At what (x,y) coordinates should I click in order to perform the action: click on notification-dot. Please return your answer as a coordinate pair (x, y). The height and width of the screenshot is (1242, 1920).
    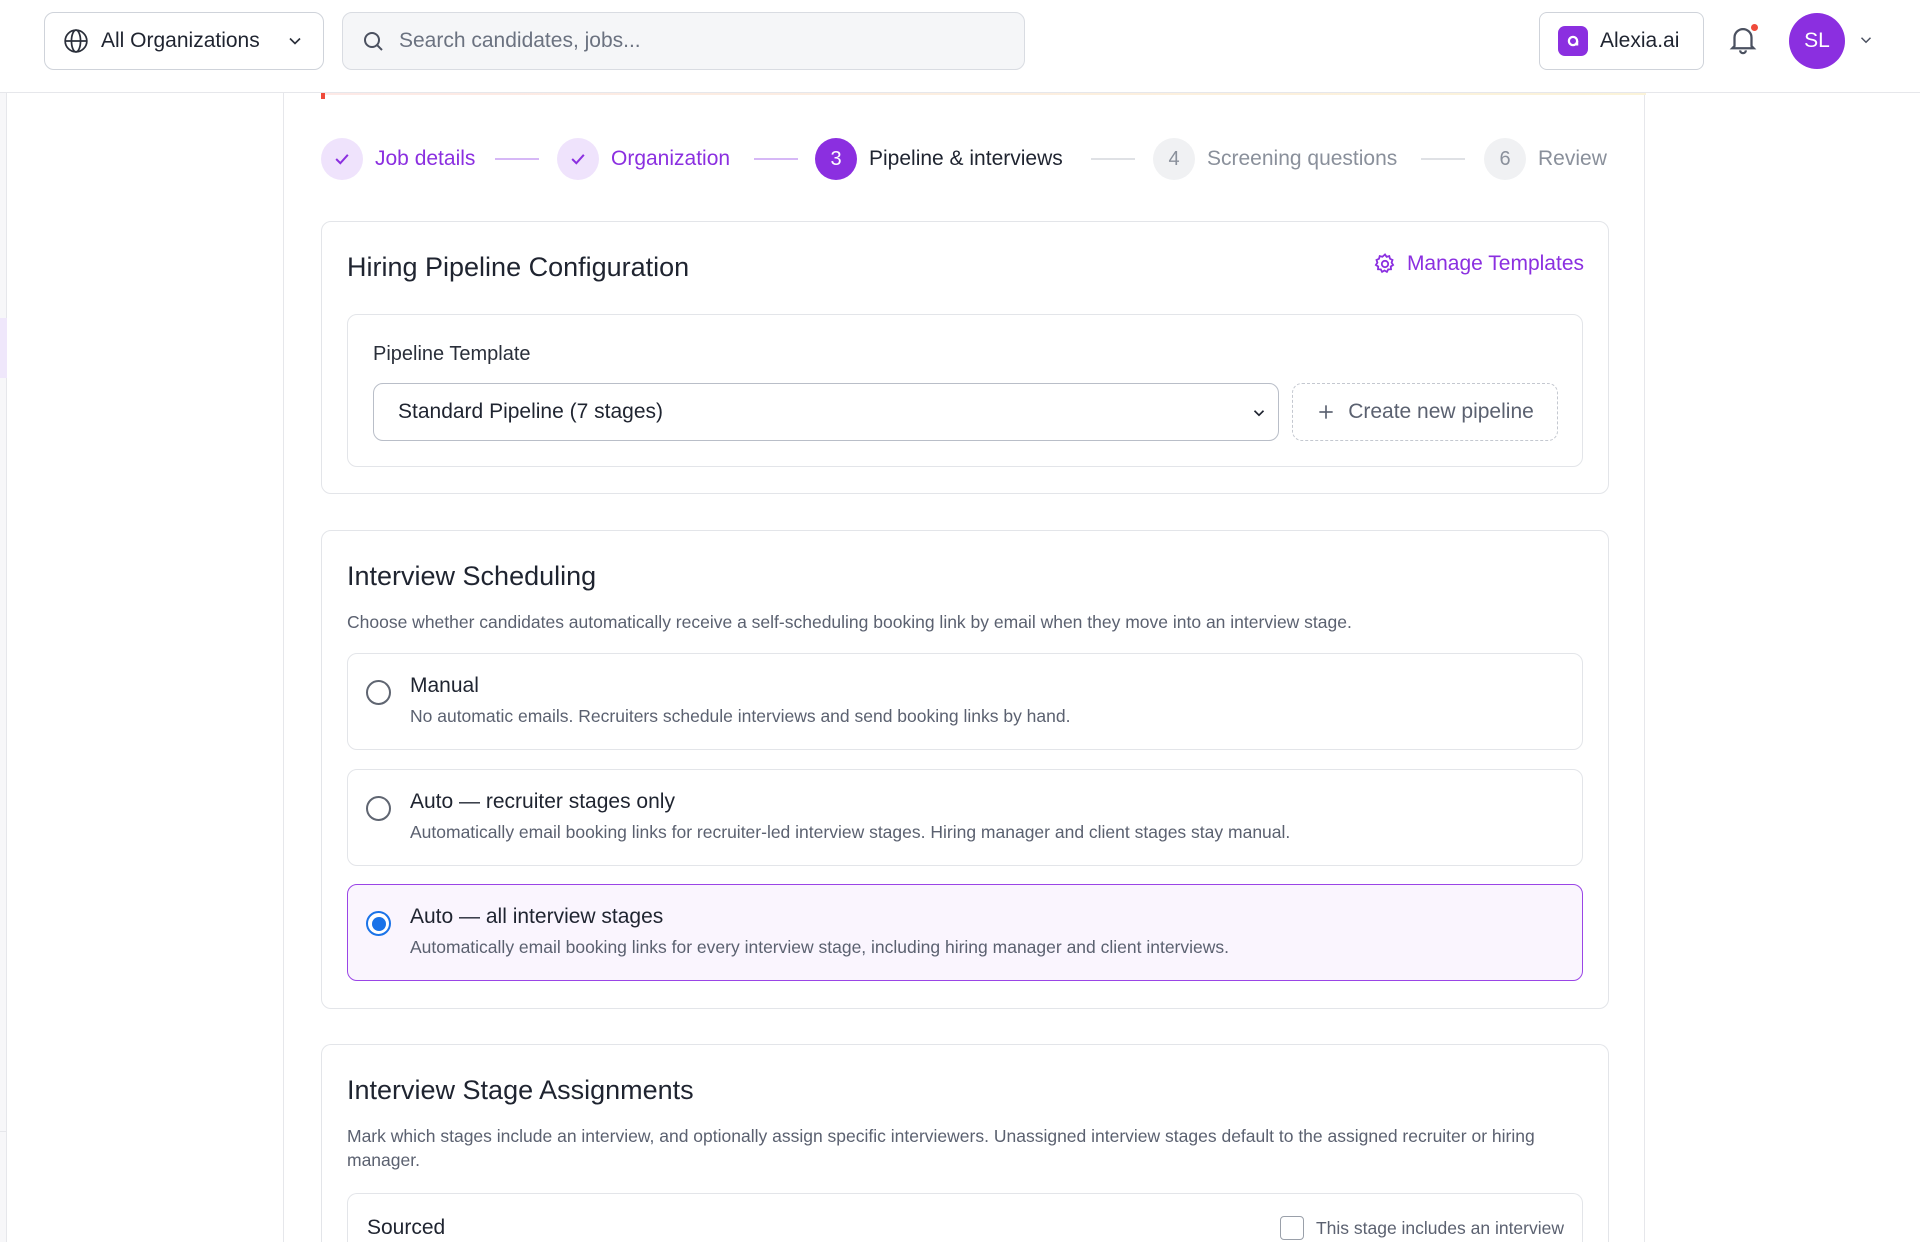
    Looking at the image, I should click on (1754, 27).